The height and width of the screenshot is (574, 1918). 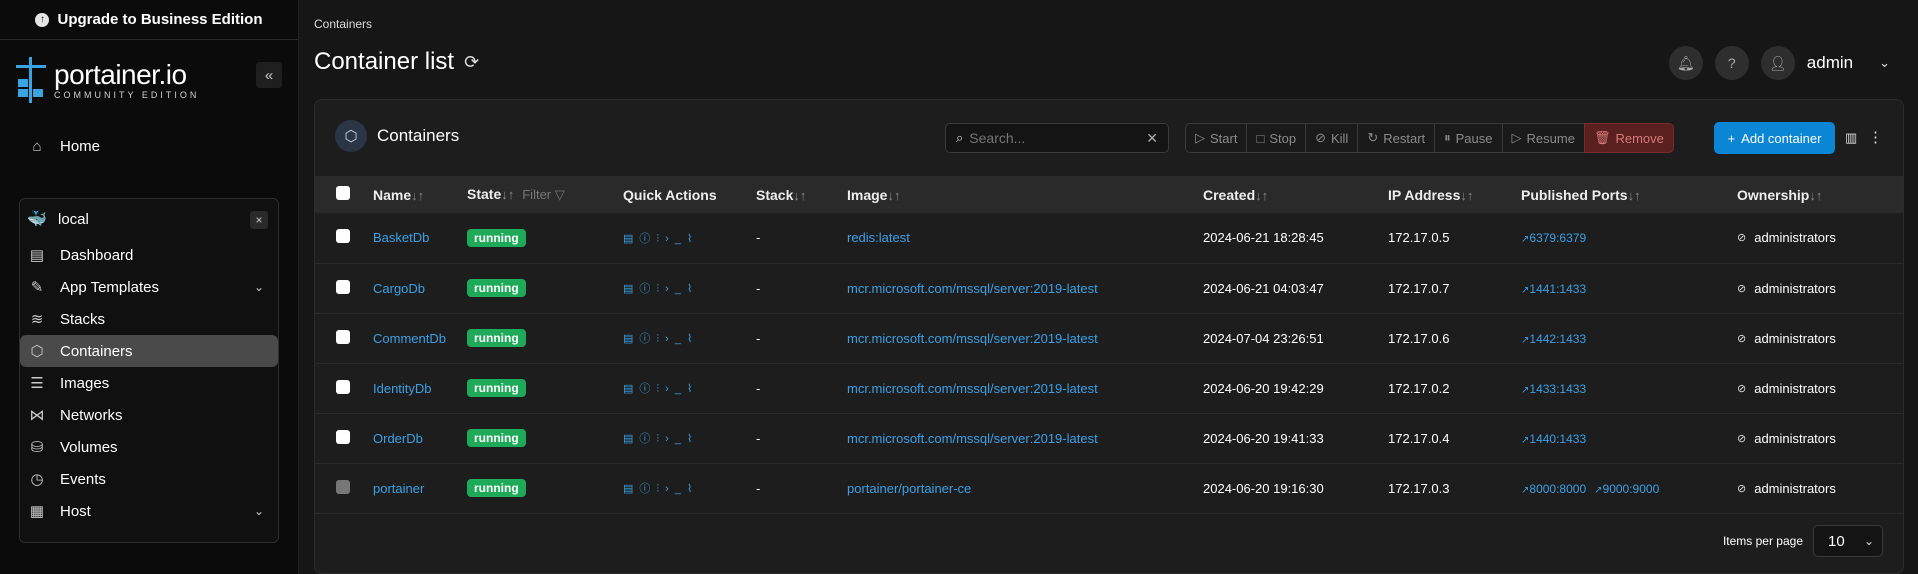 What do you see at coordinates (1626, 489) in the screenshot?
I see `published-port-link: ↗9000:9000` at bounding box center [1626, 489].